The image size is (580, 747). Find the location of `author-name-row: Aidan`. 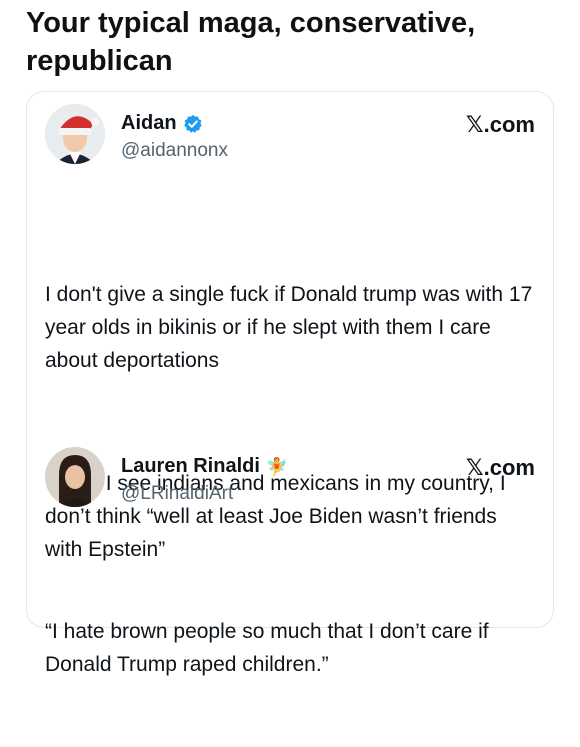

author-name-row: Aidan is located at coordinates (162, 123).